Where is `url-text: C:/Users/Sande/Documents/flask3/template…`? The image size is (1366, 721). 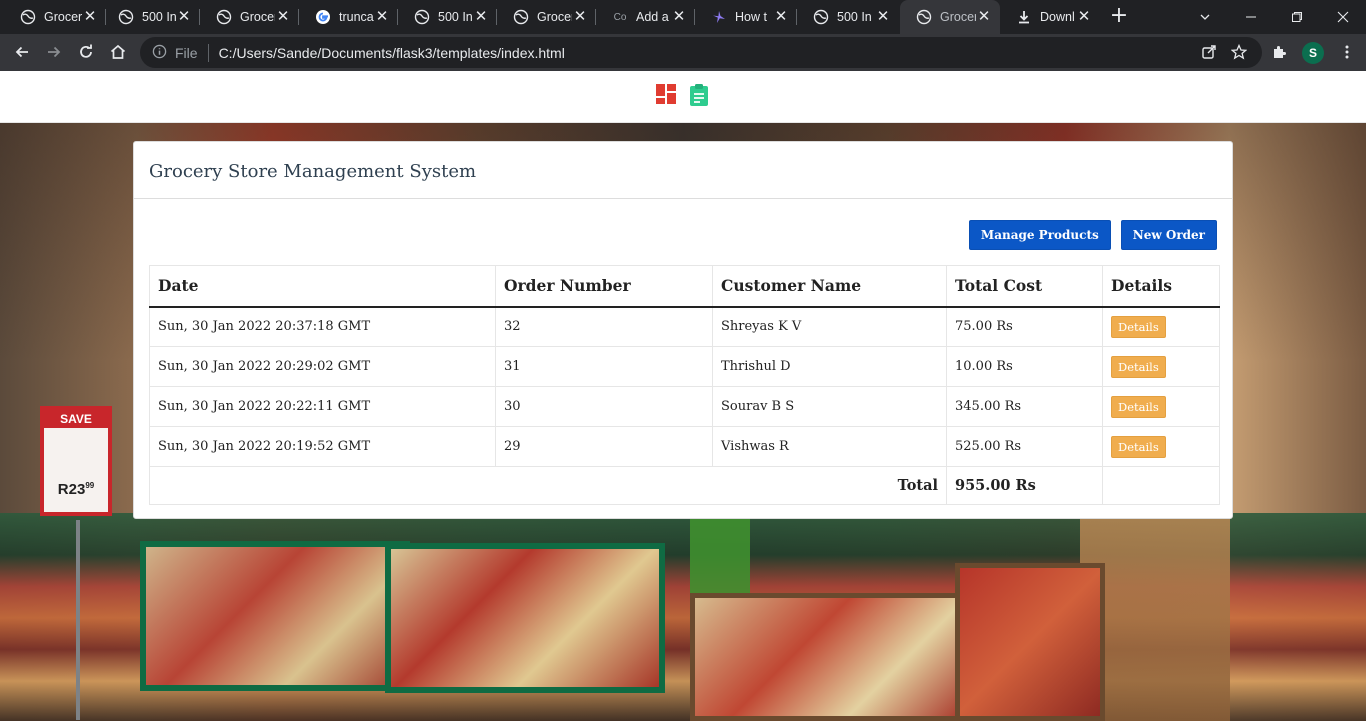 url-text: C:/Users/Sande/Documents/flask3/template… is located at coordinates (392, 53).